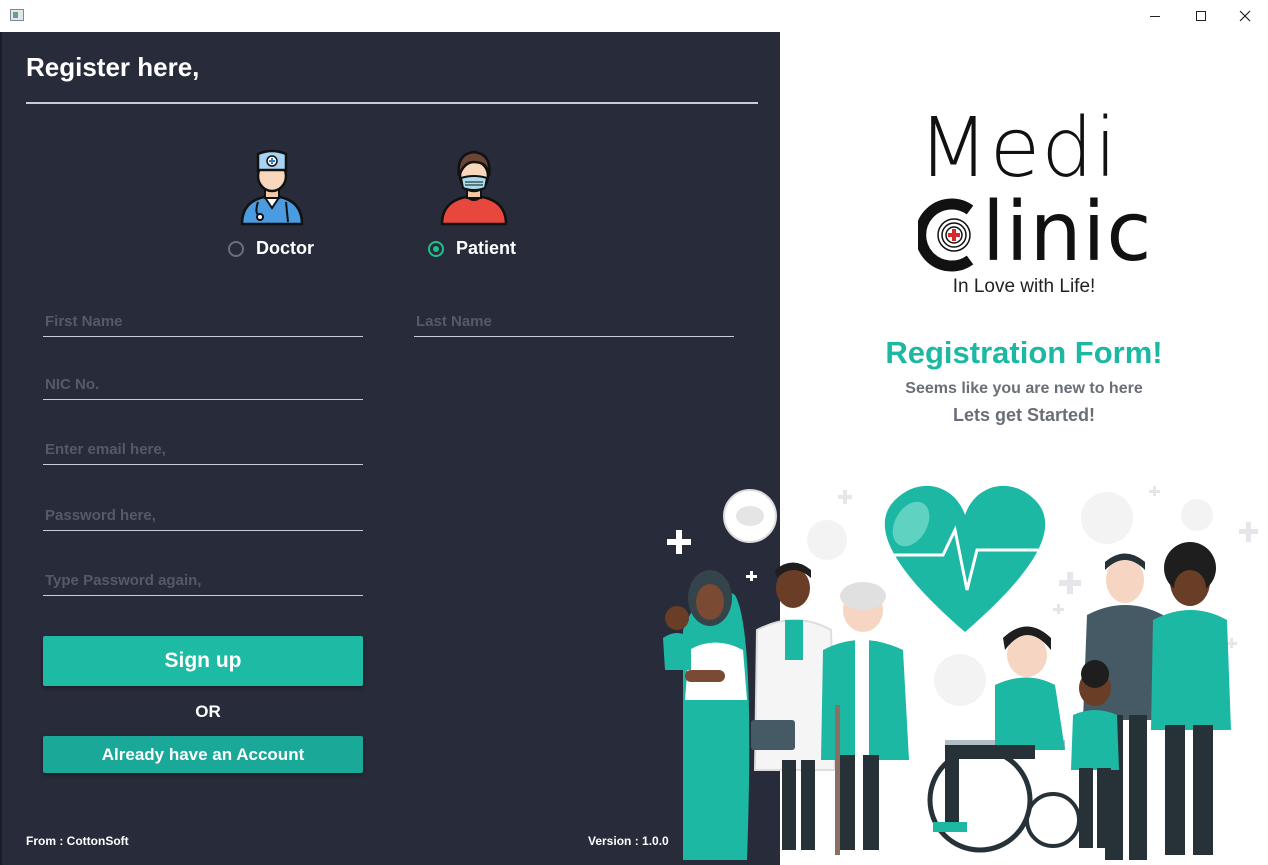 The width and height of the screenshot is (1268, 865). Describe the element at coordinates (77, 841) in the screenshot. I see `footer-author: From : CottonSoft` at that location.